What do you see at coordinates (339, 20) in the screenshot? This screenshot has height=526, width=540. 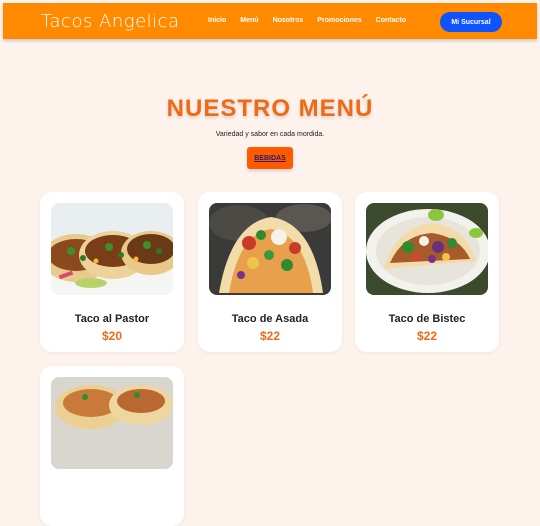 I see `nav-link-promociones: Promociones` at bounding box center [339, 20].